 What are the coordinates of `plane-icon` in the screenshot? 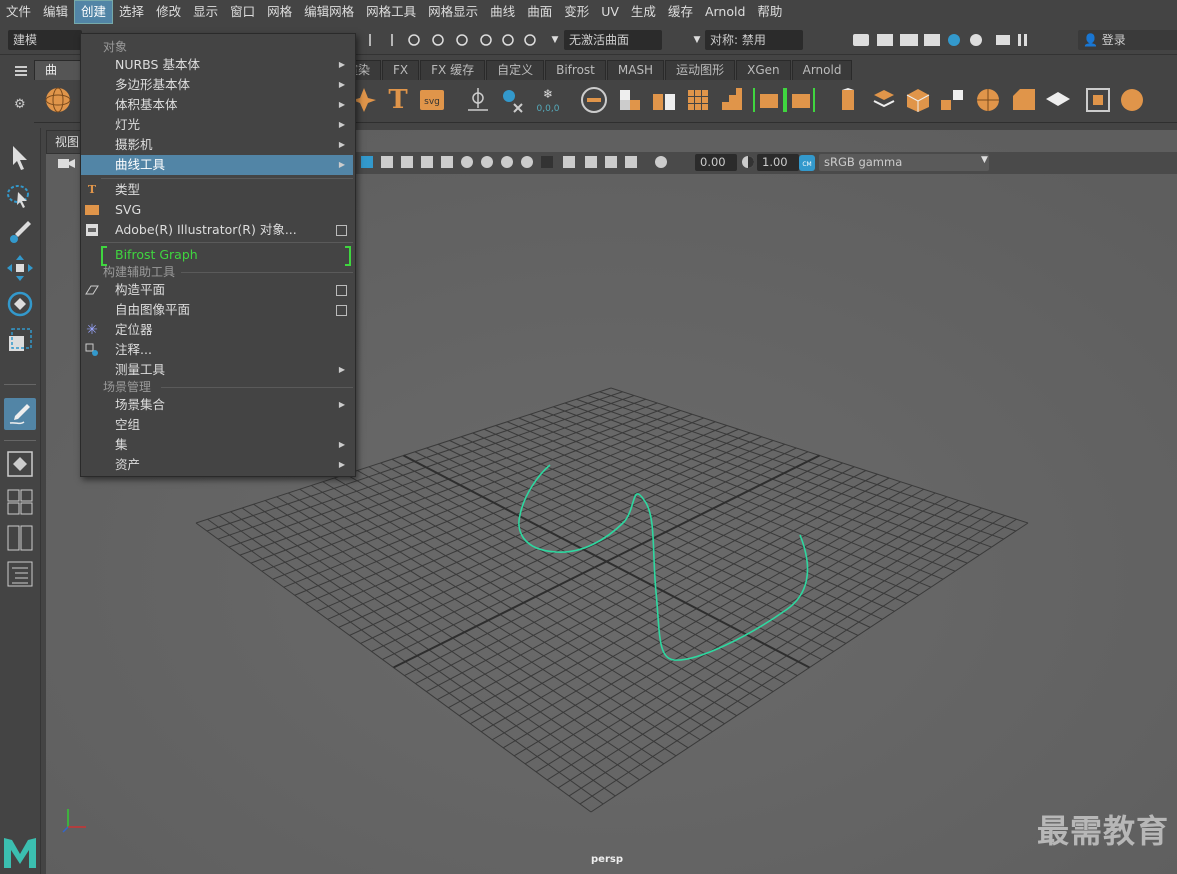 It's located at (1058, 100).